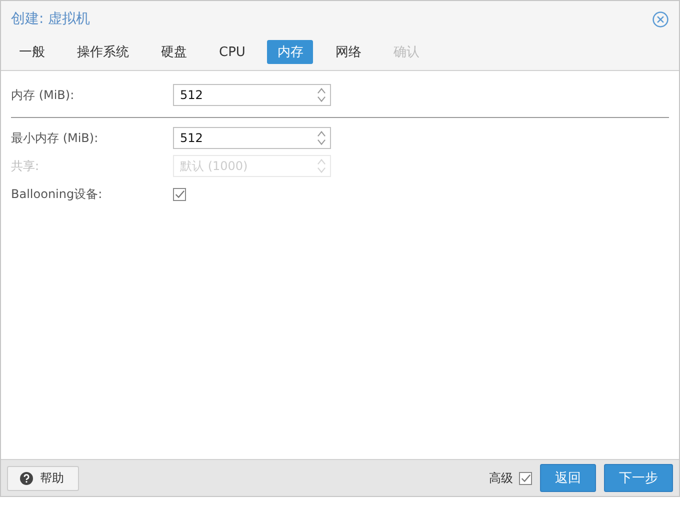  What do you see at coordinates (57, 194) in the screenshot?
I see `field-label: Ballooning设备:` at bounding box center [57, 194].